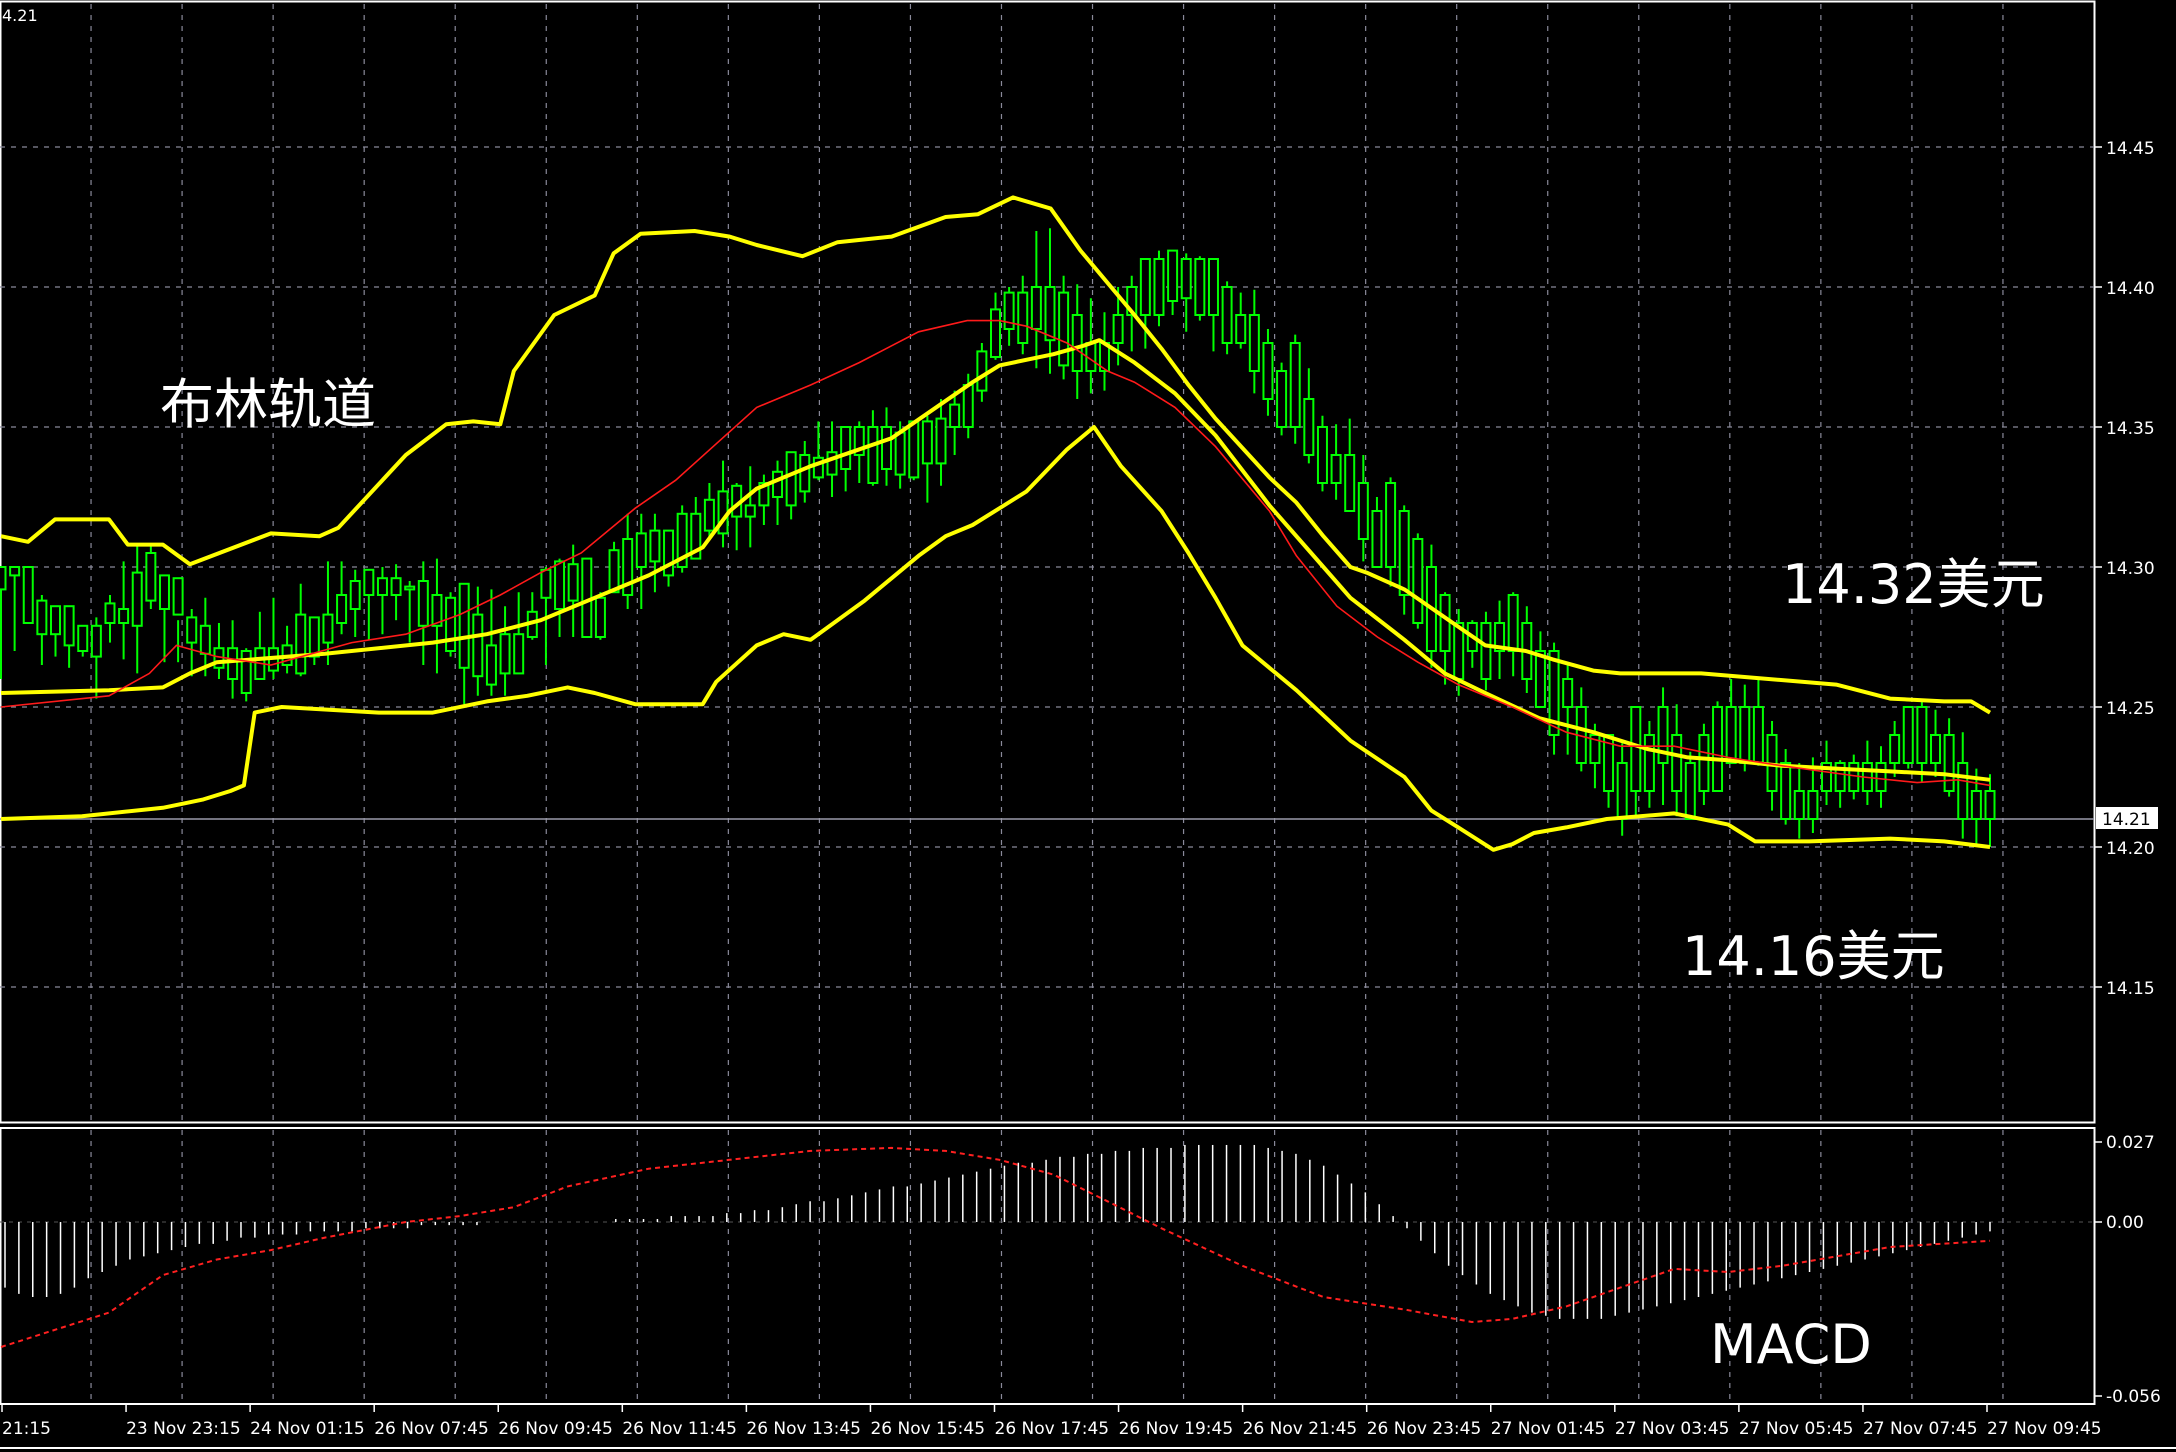  What do you see at coordinates (26, 1429) in the screenshot?
I see `x-tick-label: 21:15` at bounding box center [26, 1429].